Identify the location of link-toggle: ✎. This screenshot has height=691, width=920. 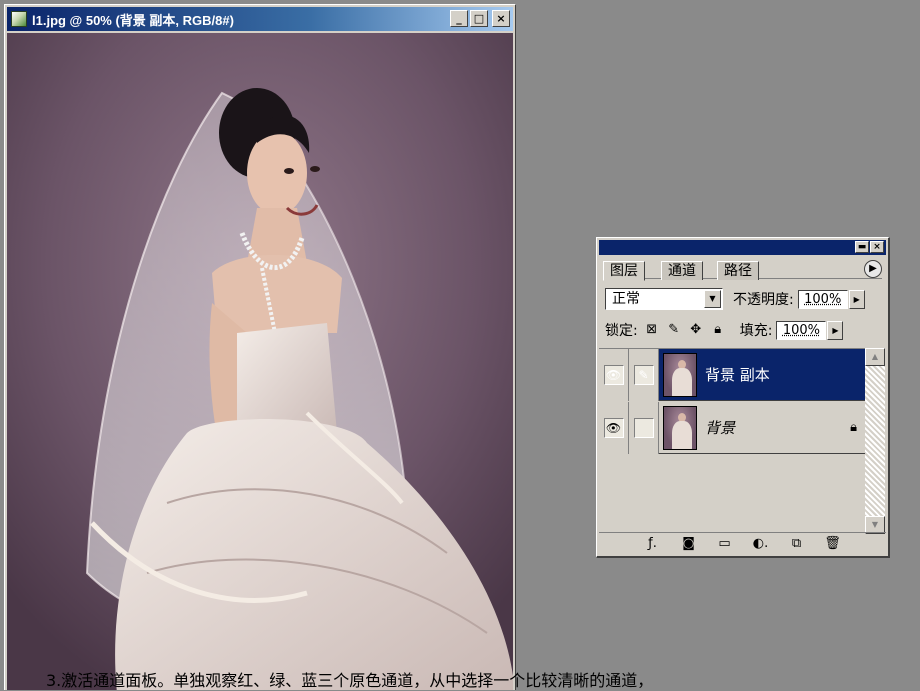
(644, 374).